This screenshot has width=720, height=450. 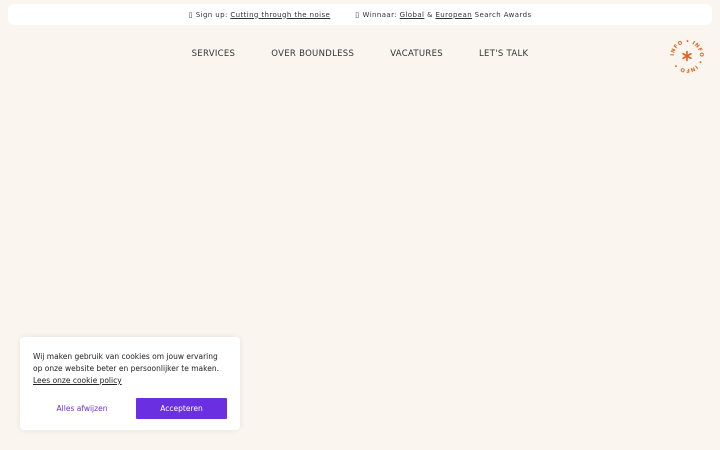 I want to click on award-icon: ▯, so click(x=357, y=14).